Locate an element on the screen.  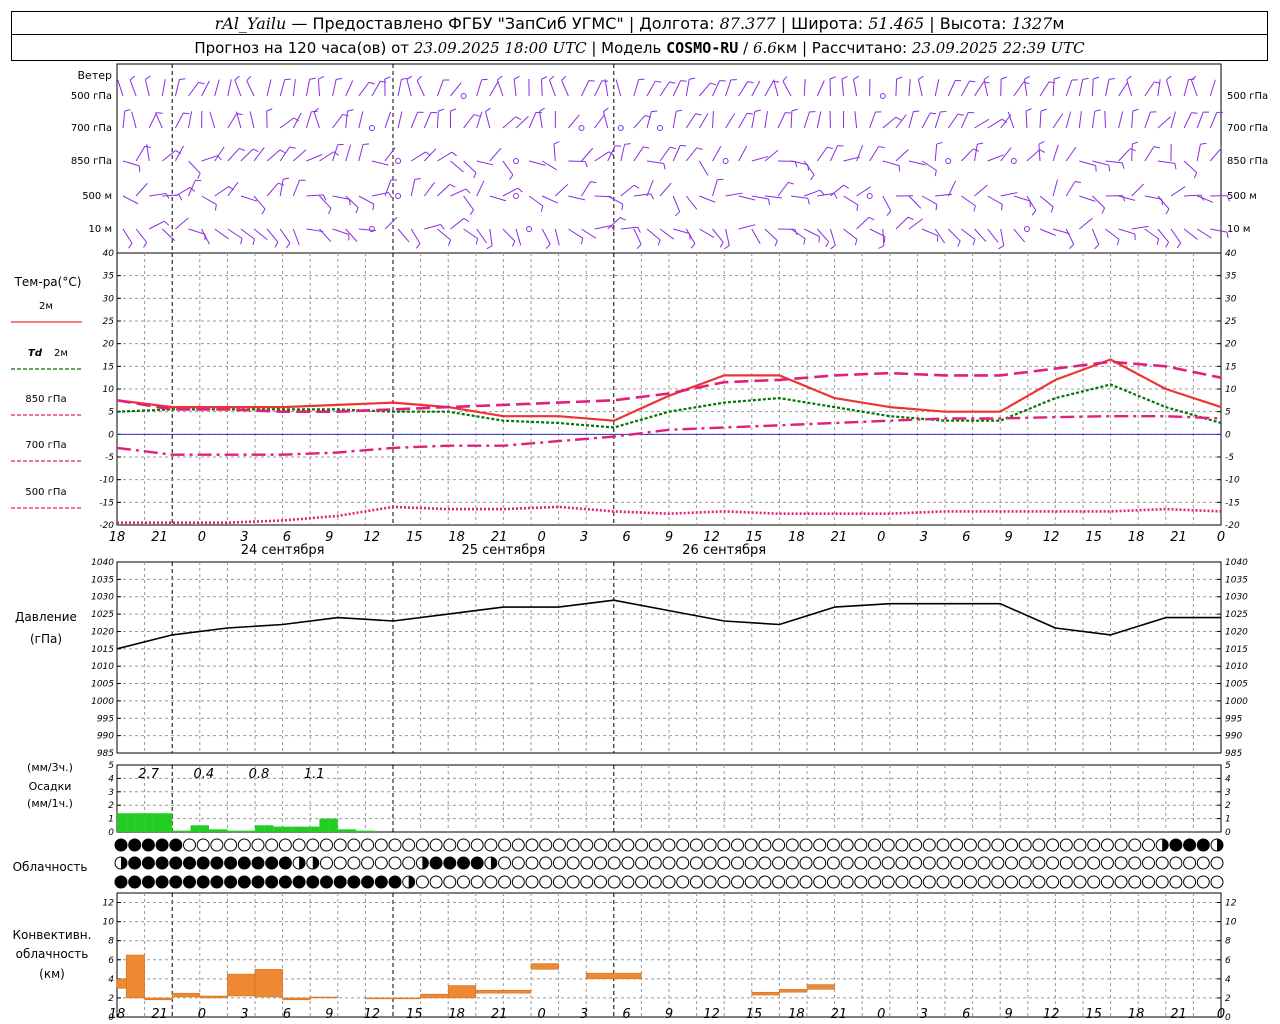
y-tick-label-right: 10 is located at coordinates (1231, 923).